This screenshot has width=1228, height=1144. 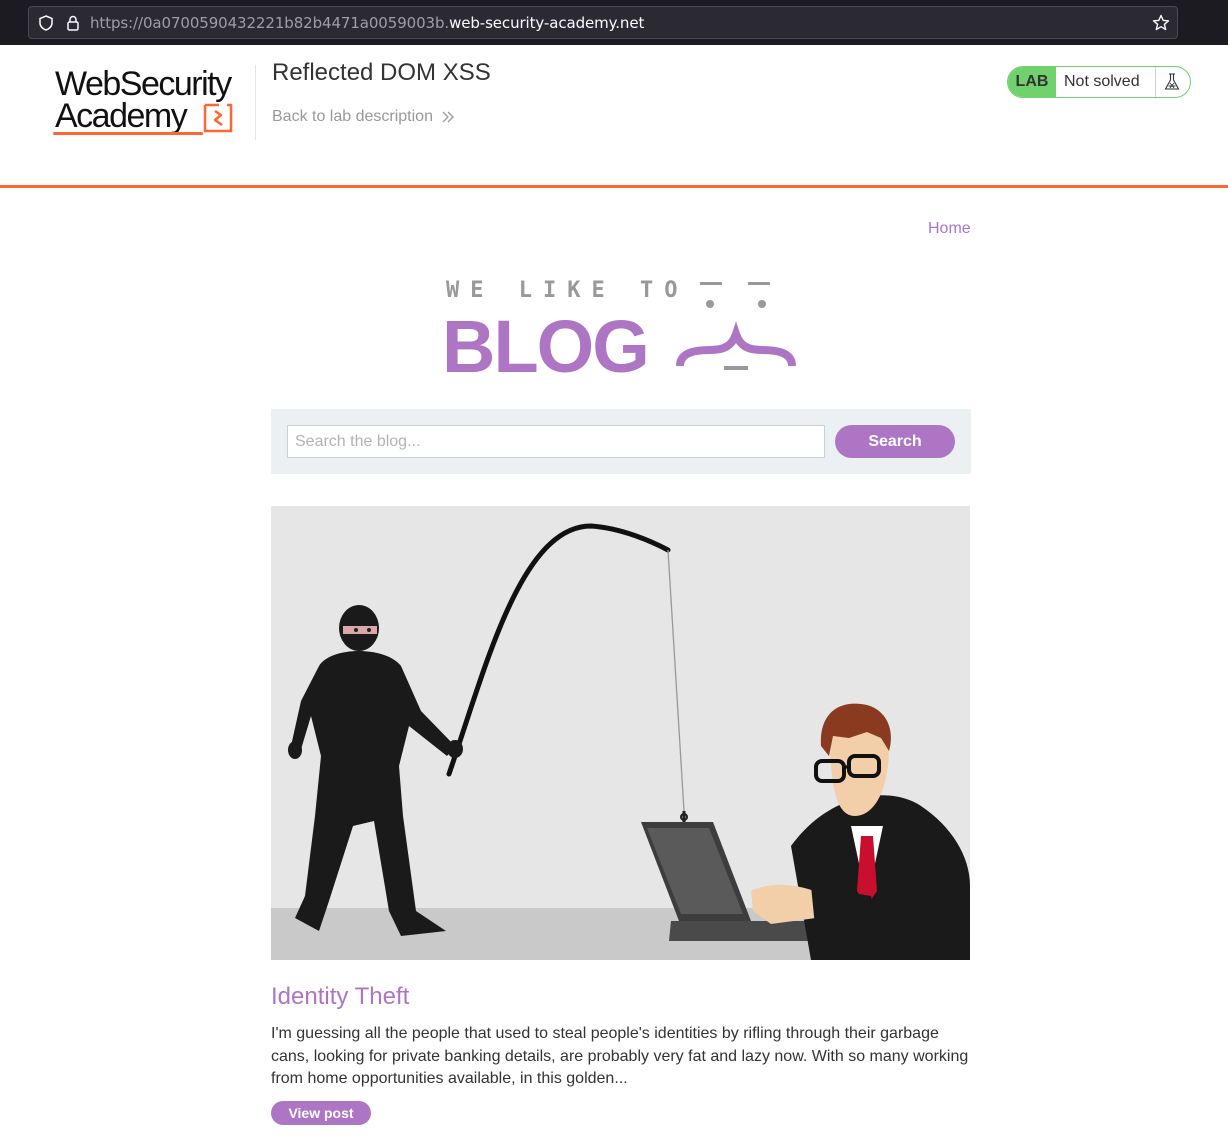 What do you see at coordinates (949, 229) in the screenshot?
I see `home-link: Home` at bounding box center [949, 229].